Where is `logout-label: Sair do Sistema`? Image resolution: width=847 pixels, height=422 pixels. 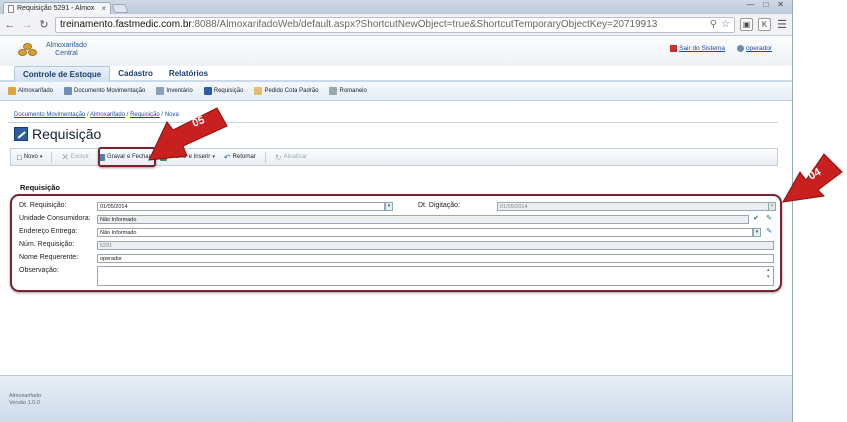 logout-label: Sair do Sistema is located at coordinates (702, 48).